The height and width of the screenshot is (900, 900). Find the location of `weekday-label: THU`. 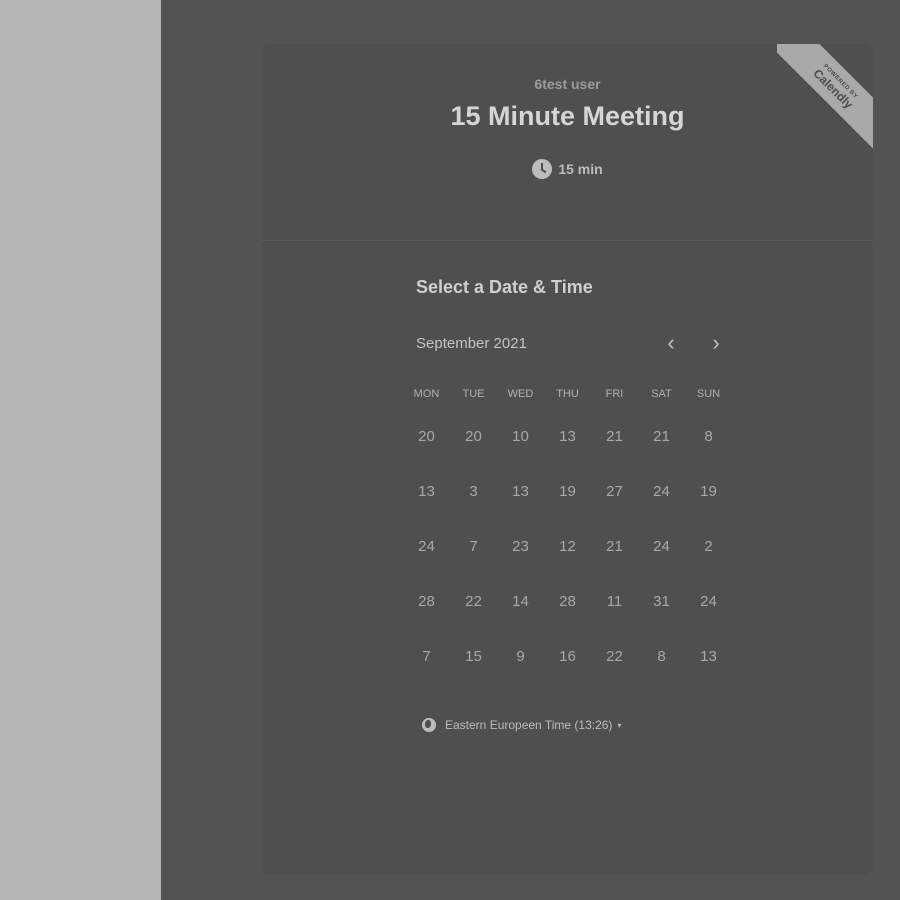

weekday-label: THU is located at coordinates (567, 394).